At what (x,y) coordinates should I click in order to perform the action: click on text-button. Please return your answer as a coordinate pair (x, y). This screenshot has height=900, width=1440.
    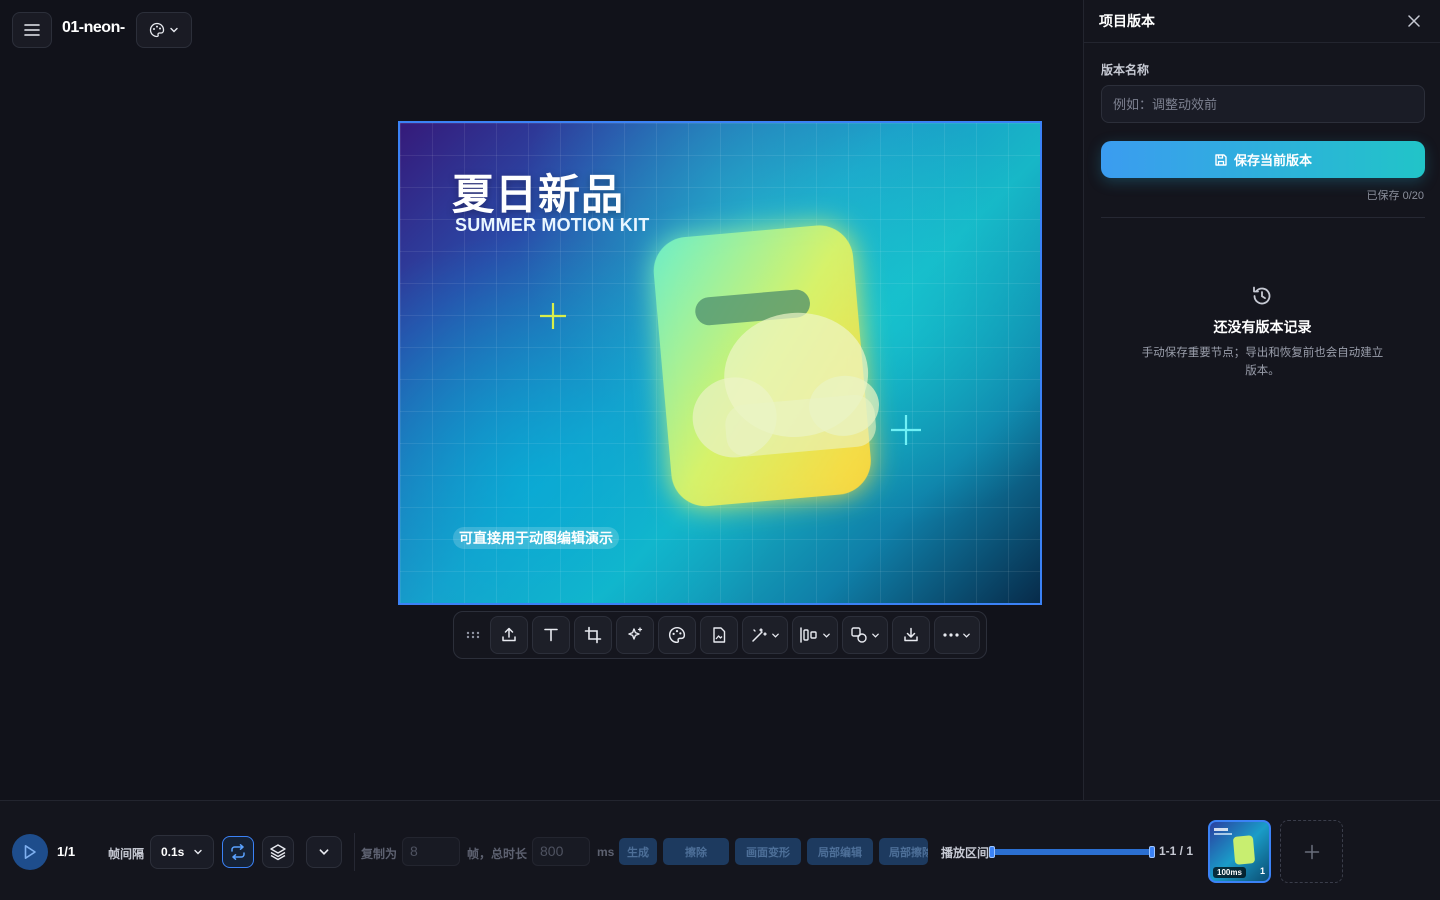
    Looking at the image, I should click on (551, 635).